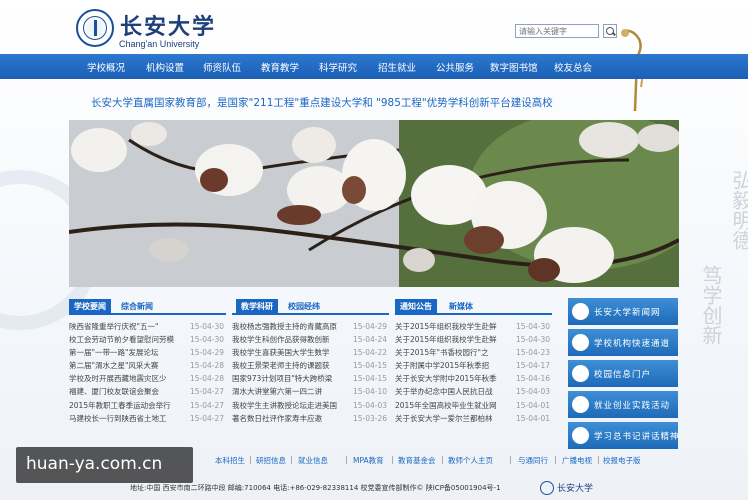 The image size is (748, 500). Describe the element at coordinates (416, 307) in the screenshot. I see `tab-notices: 通知公告` at that location.